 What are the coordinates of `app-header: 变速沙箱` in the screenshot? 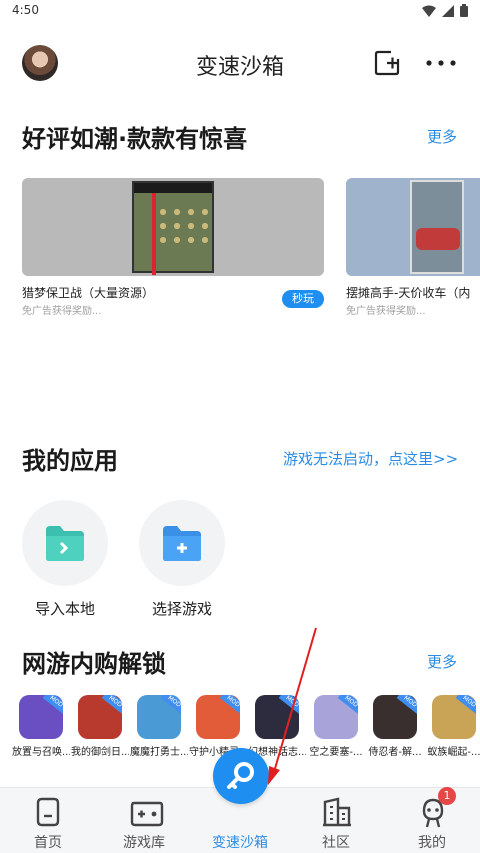 It's located at (240, 62).